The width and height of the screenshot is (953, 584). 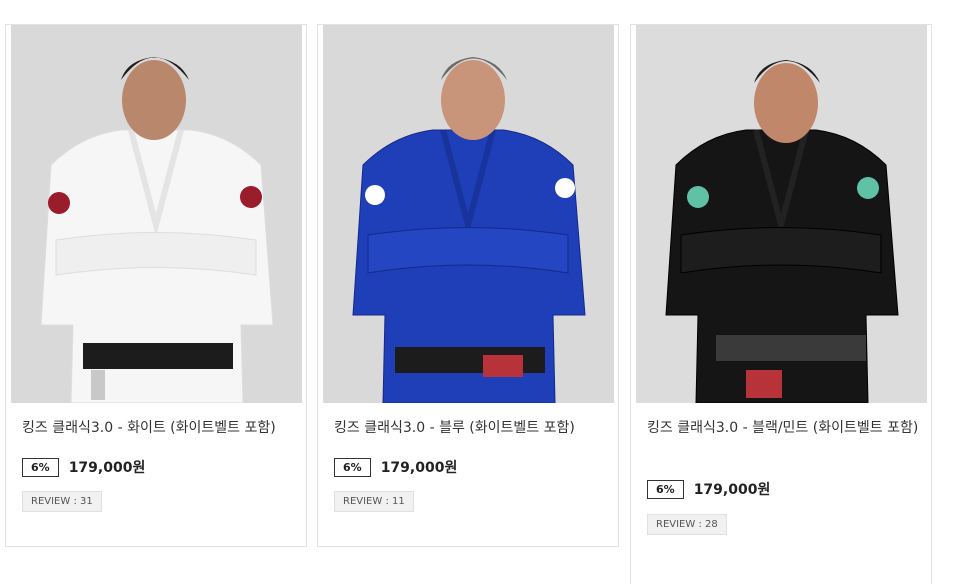 What do you see at coordinates (159, 428) in the screenshot?
I see `product-title: 킹즈 클래식3.0 - 화이트 (화이트벨트 포함)` at bounding box center [159, 428].